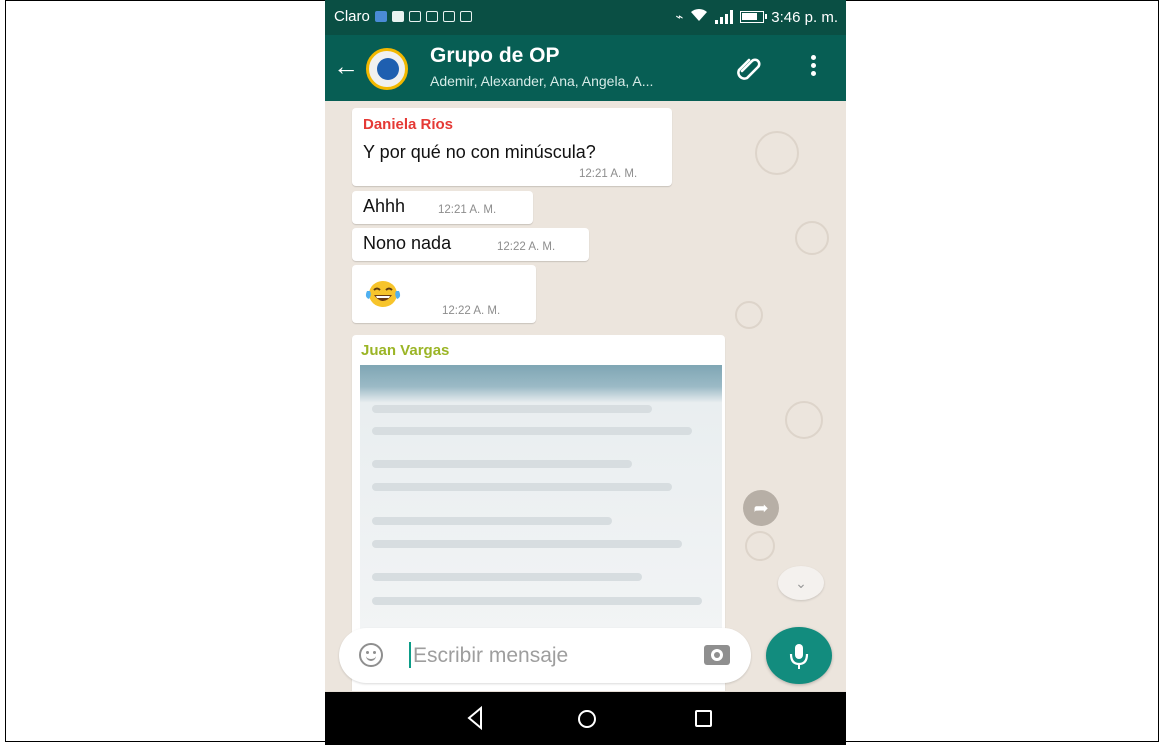  I want to click on face-with-tears-of-joy-icon, so click(383, 294).